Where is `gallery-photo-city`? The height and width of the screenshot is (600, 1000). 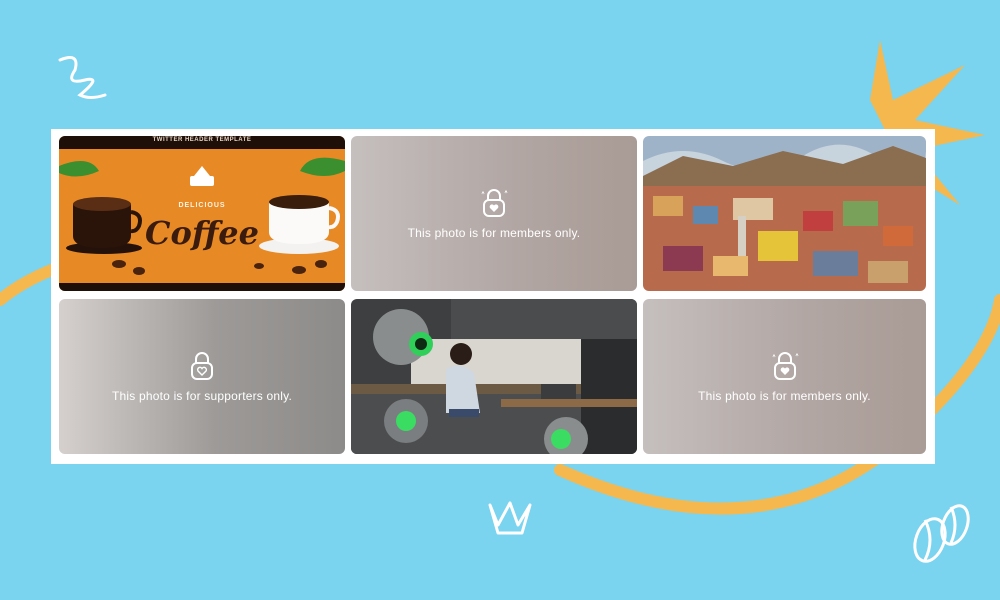
gallery-photo-city is located at coordinates (784, 213).